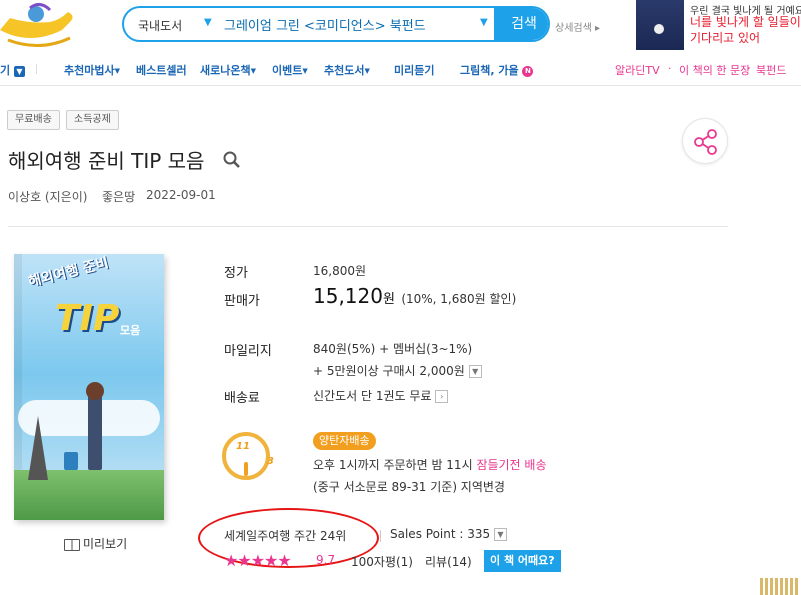  What do you see at coordinates (232, 160) in the screenshot?
I see `search-icon` at bounding box center [232, 160].